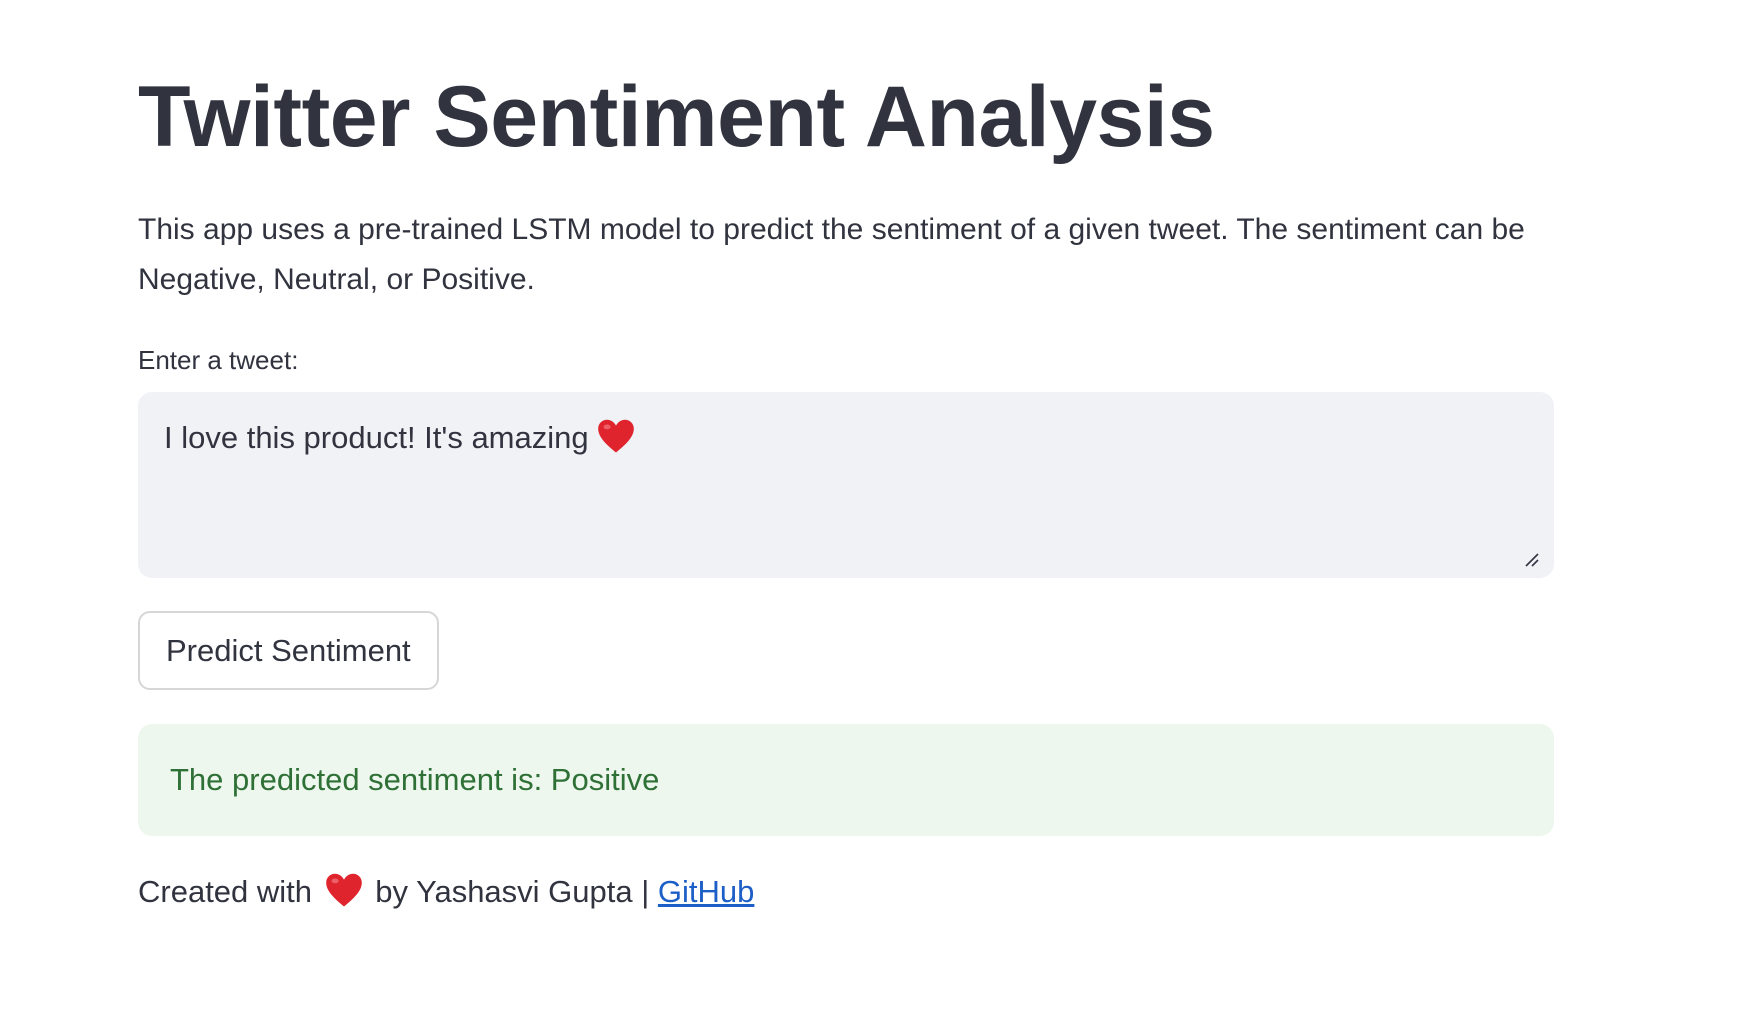 The width and height of the screenshot is (1764, 1036). What do you see at coordinates (846, 485) in the screenshot?
I see `tweet-textarea: I love this product! It's amazing` at bounding box center [846, 485].